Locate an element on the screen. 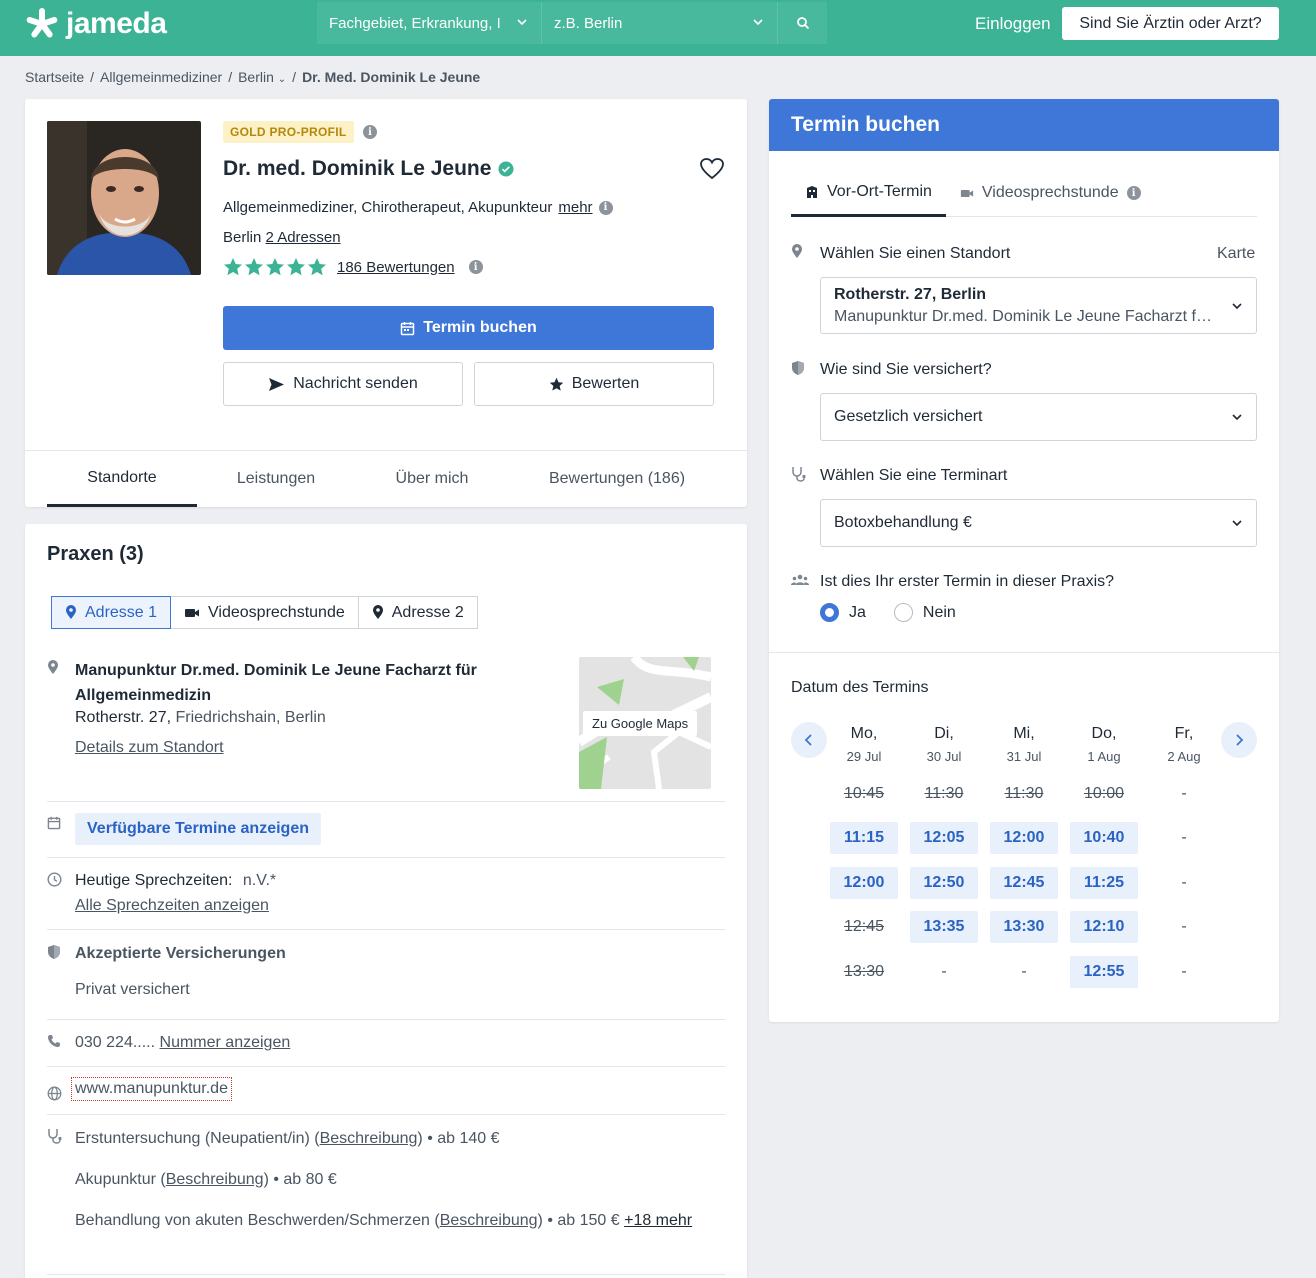 The image size is (1316, 1278). calendar-day-date: 29 Jul is located at coordinates (864, 756).